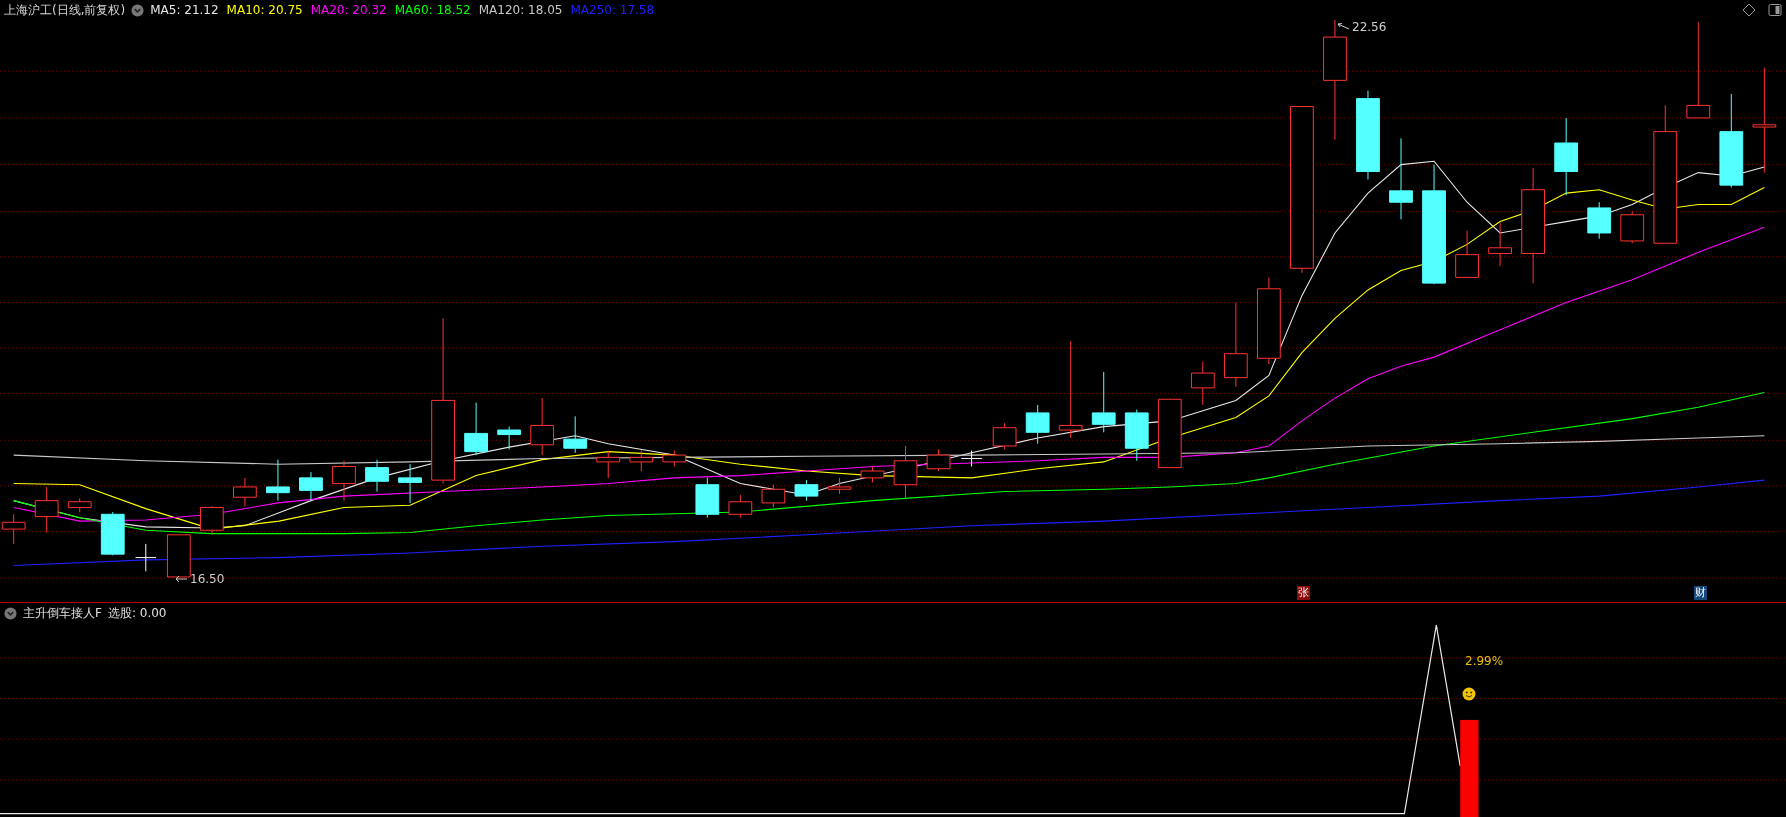 This screenshot has height=817, width=1786. What do you see at coordinates (184, 10) in the screenshot?
I see `moving-average-value: MA5: 21.12` at bounding box center [184, 10].